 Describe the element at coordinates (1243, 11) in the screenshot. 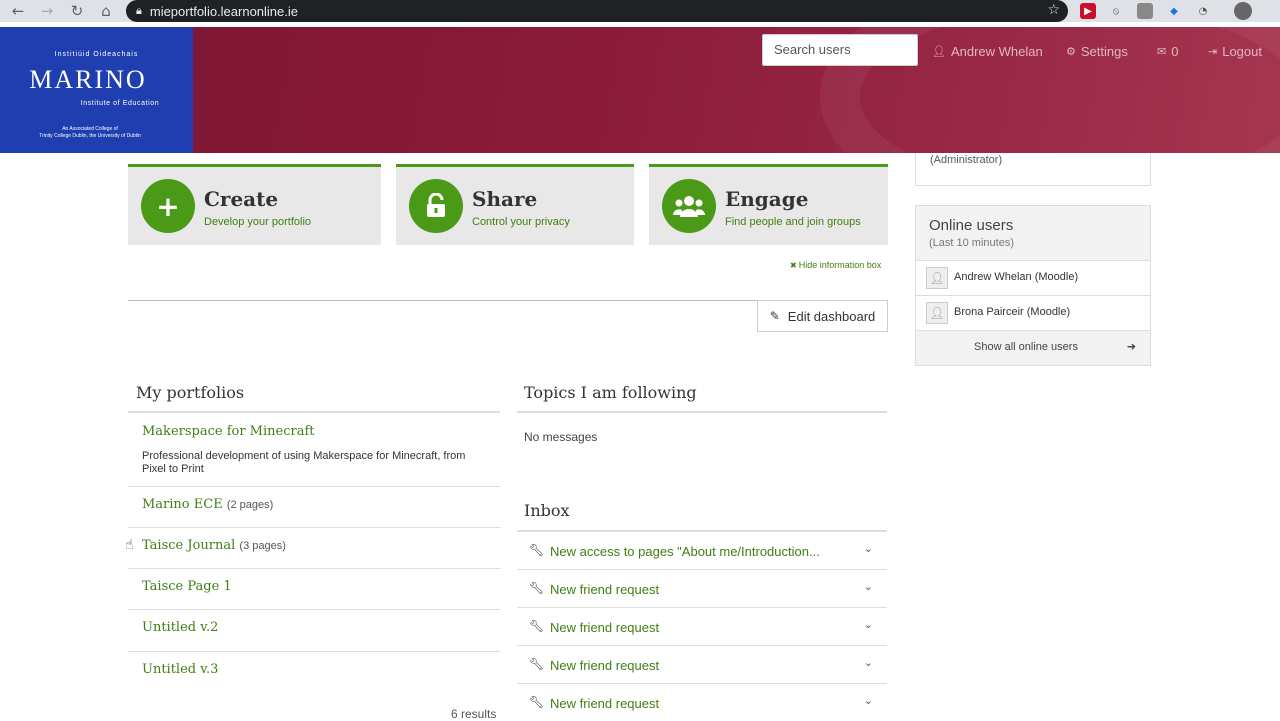

I see `profile-avatar-icon` at that location.